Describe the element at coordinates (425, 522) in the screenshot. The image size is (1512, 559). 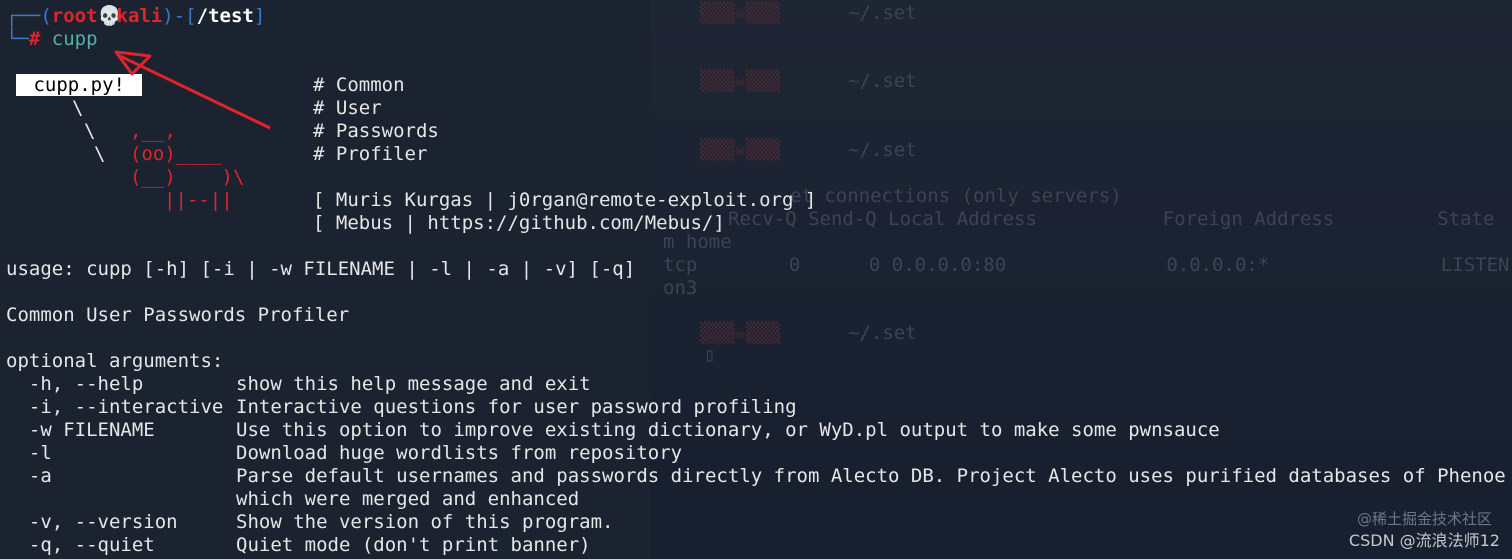
I see `arg-desc-version: Show the version of this program.` at that location.